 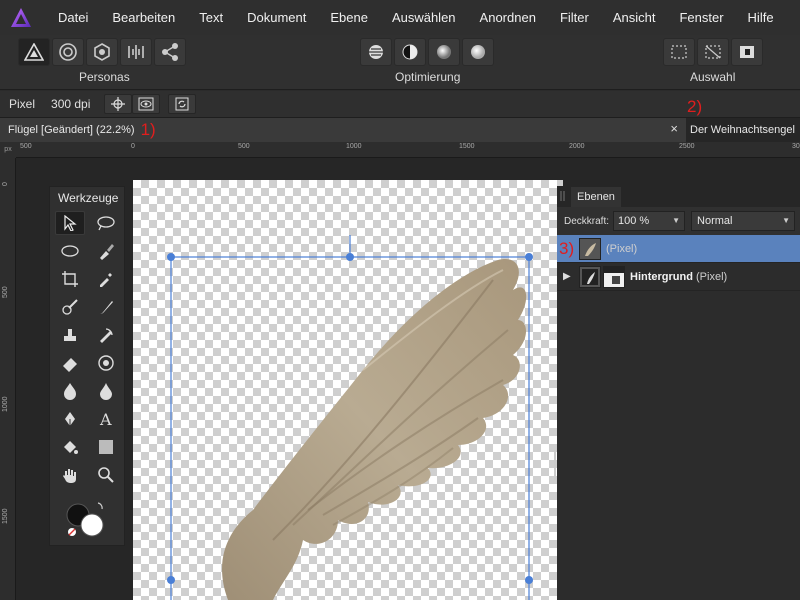 I want to click on export-persona-button, so click(x=170, y=52).